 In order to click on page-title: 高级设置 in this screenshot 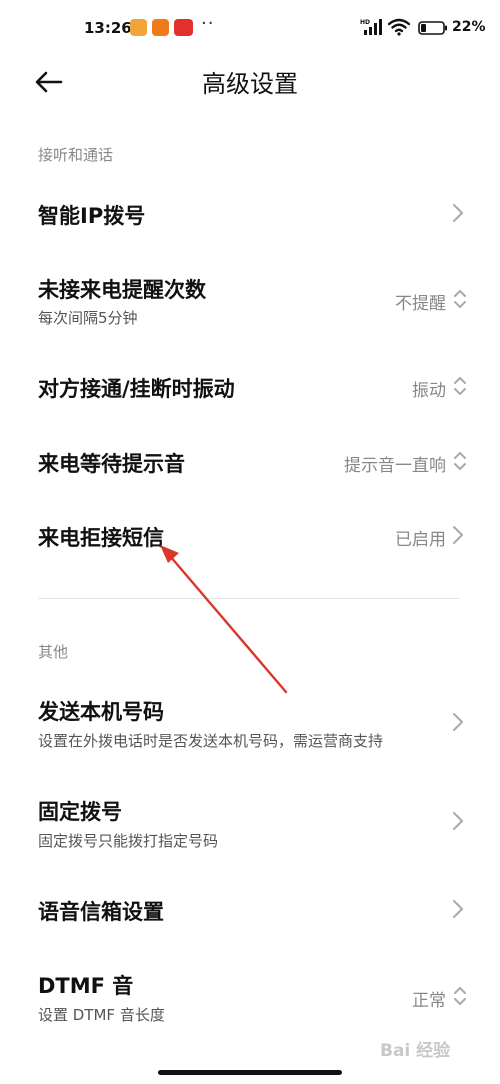, I will do `click(250, 84)`.